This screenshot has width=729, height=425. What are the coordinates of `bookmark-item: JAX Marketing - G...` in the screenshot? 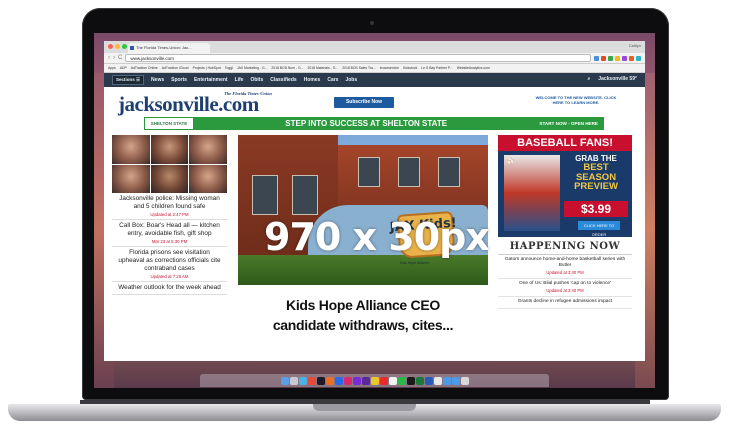 It's located at (252, 68).